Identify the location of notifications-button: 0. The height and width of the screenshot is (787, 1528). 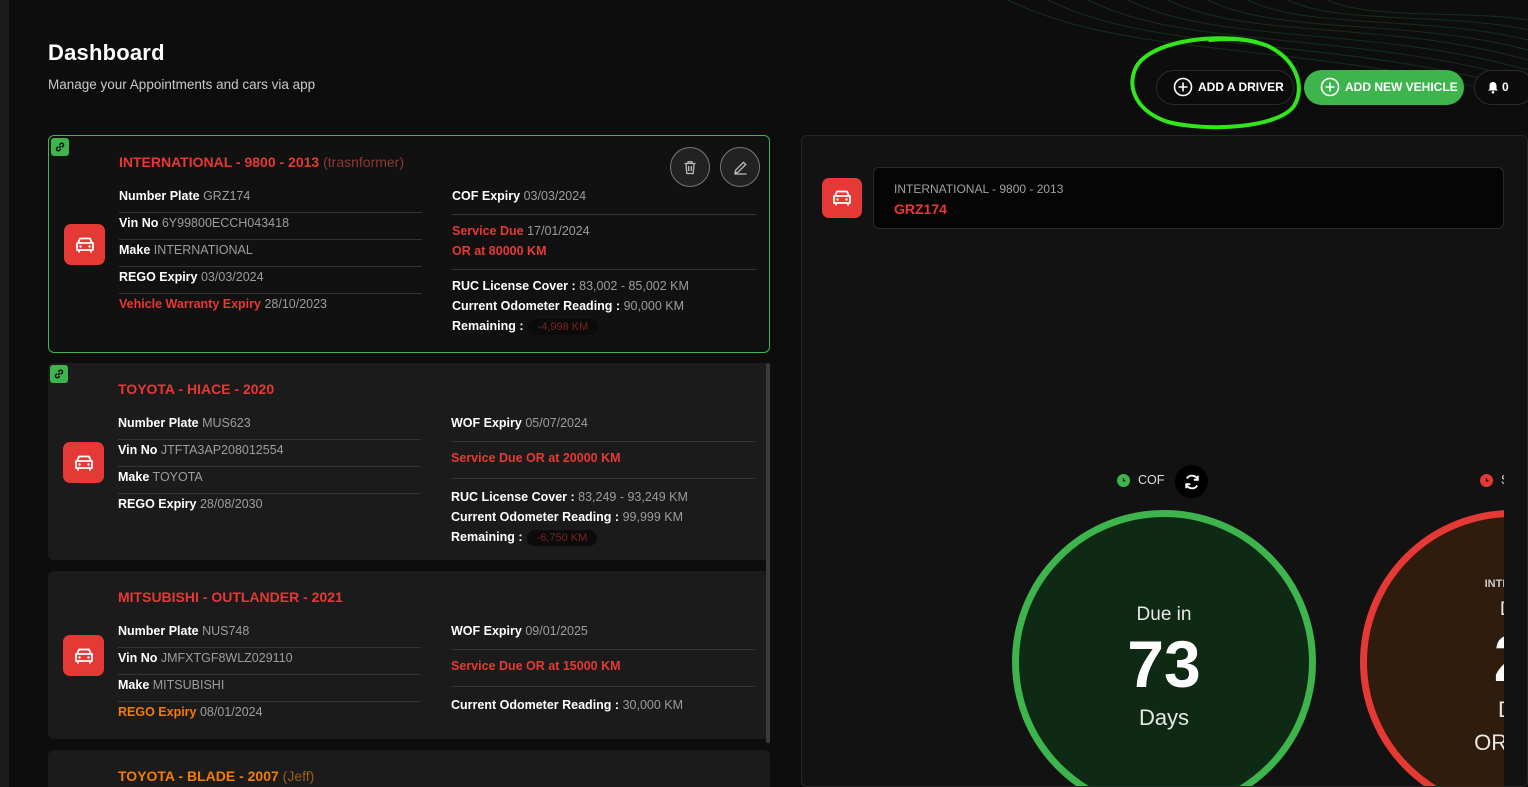
(1501, 87).